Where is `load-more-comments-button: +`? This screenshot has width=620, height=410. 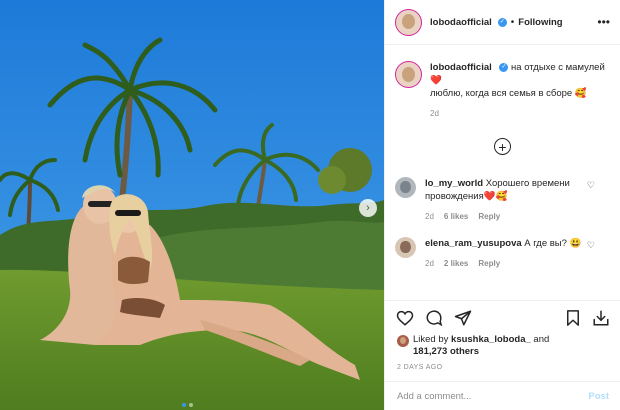 load-more-comments-button: + is located at coordinates (502, 146).